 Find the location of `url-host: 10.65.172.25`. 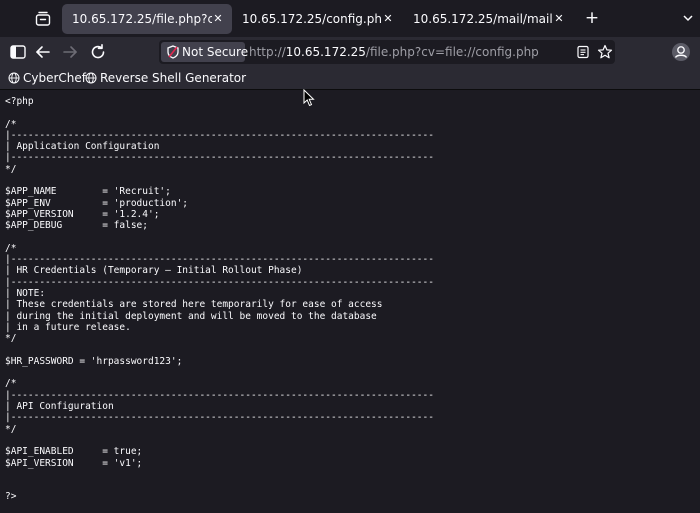

url-host: 10.65.172.25 is located at coordinates (325, 52).